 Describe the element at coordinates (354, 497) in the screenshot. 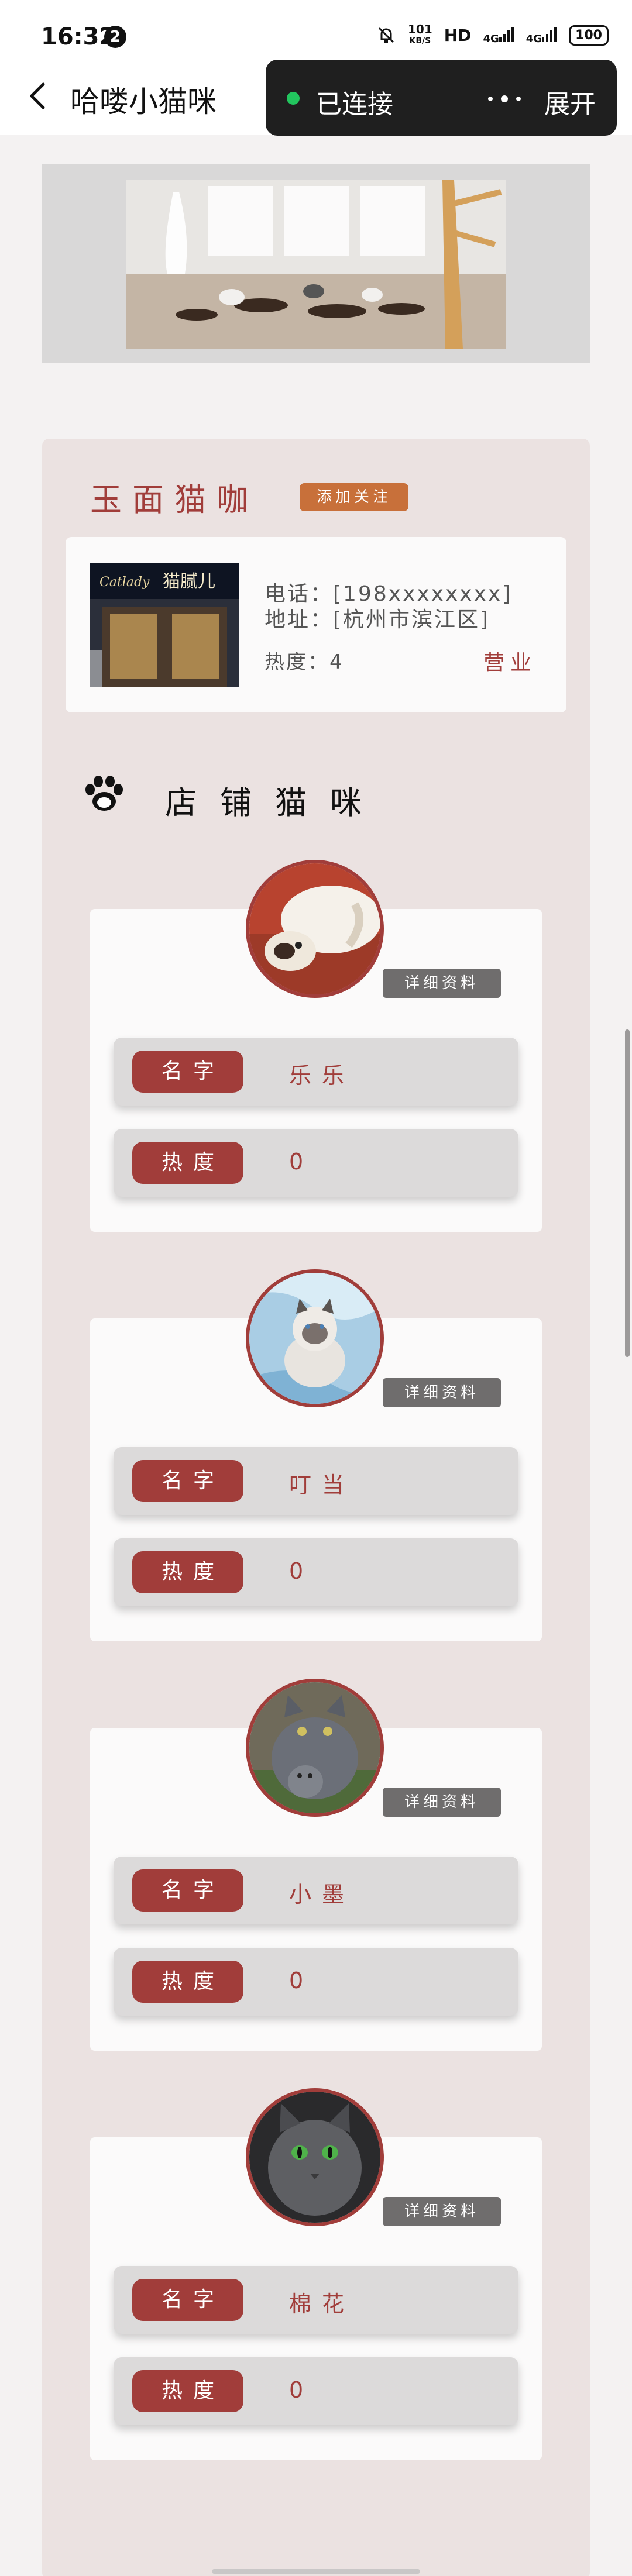

I see `follow-button: 添加关注` at that location.